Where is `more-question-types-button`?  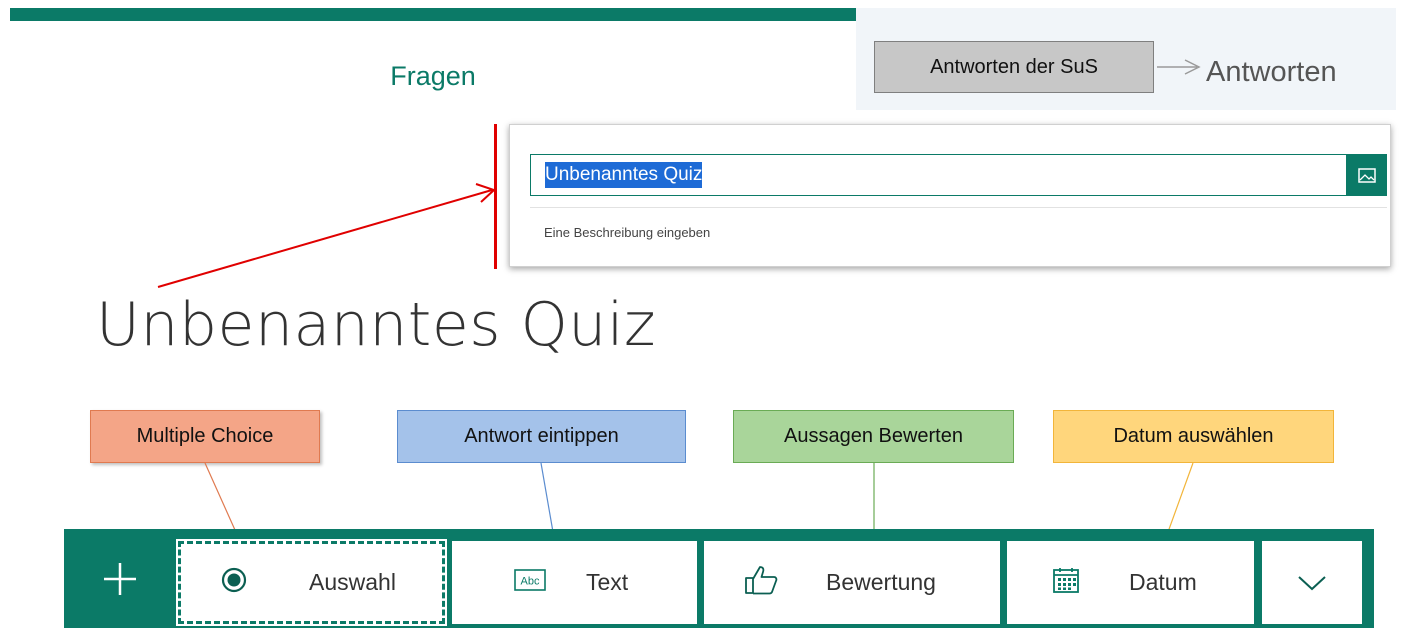 more-question-types-button is located at coordinates (1312, 582).